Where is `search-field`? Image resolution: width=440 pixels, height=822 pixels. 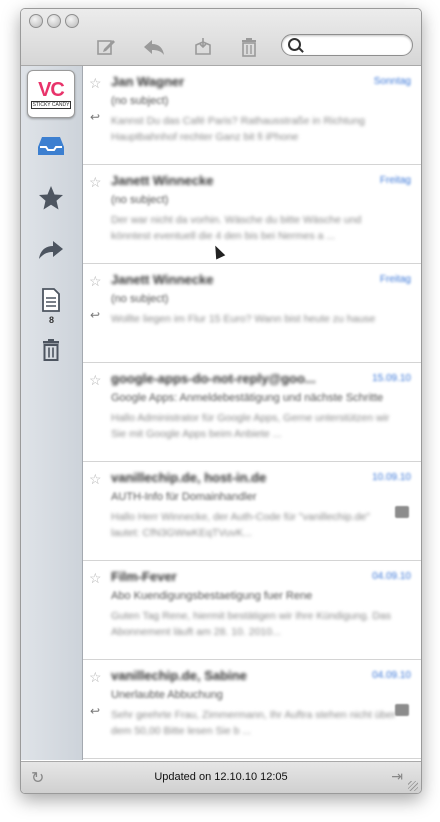 search-field is located at coordinates (347, 45).